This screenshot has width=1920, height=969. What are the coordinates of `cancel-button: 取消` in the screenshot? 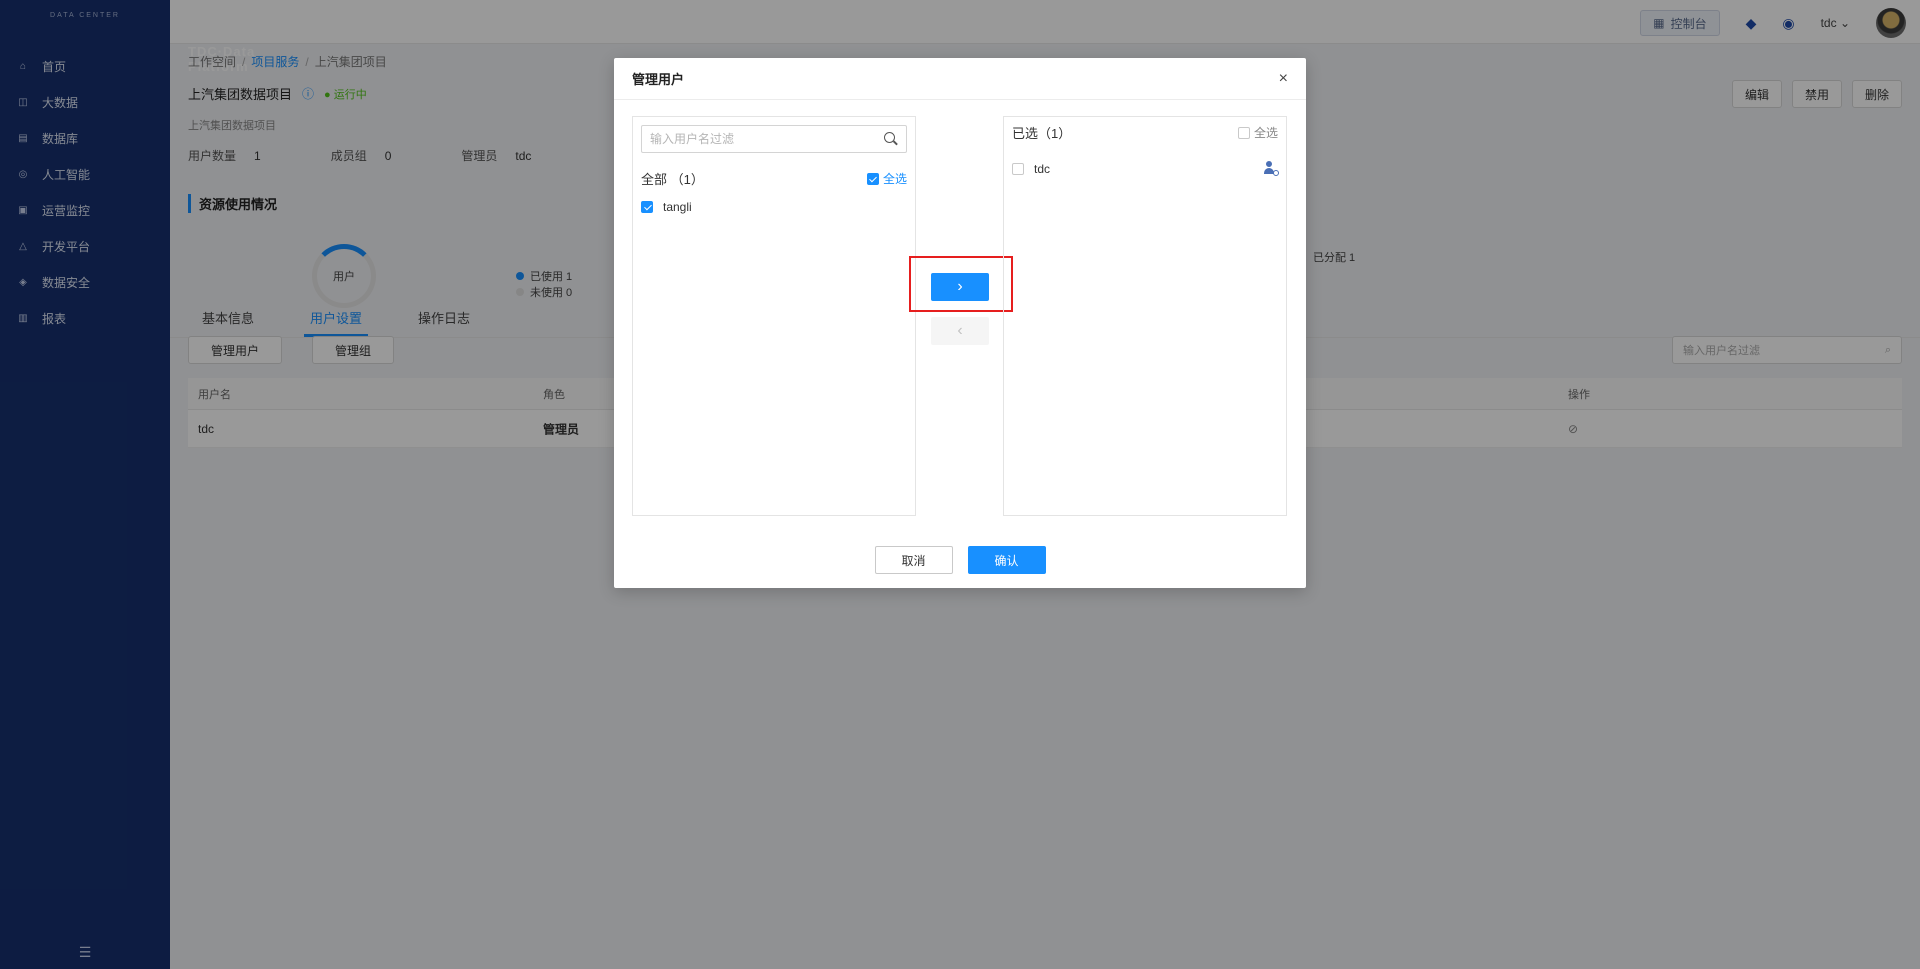 It's located at (913, 560).